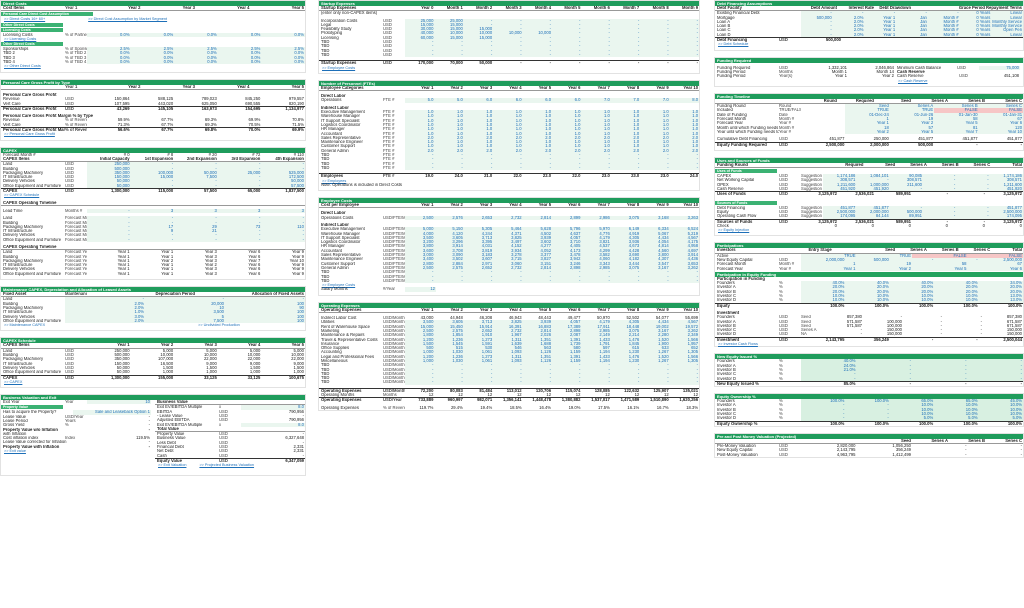 Image resolution: width=1024 pixels, height=608 pixels. I want to click on value-cell: Jan, so click(912, 35).